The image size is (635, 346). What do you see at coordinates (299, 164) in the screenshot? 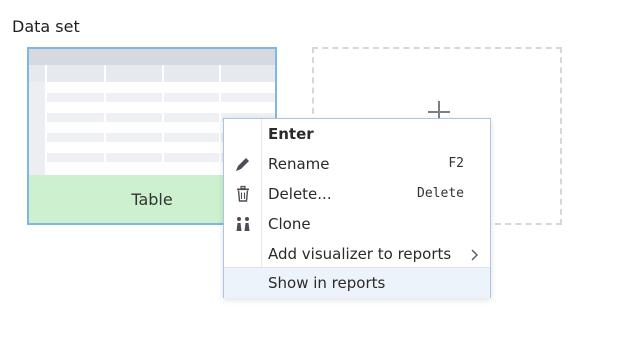
I see `menu-item-label: Rename` at bounding box center [299, 164].